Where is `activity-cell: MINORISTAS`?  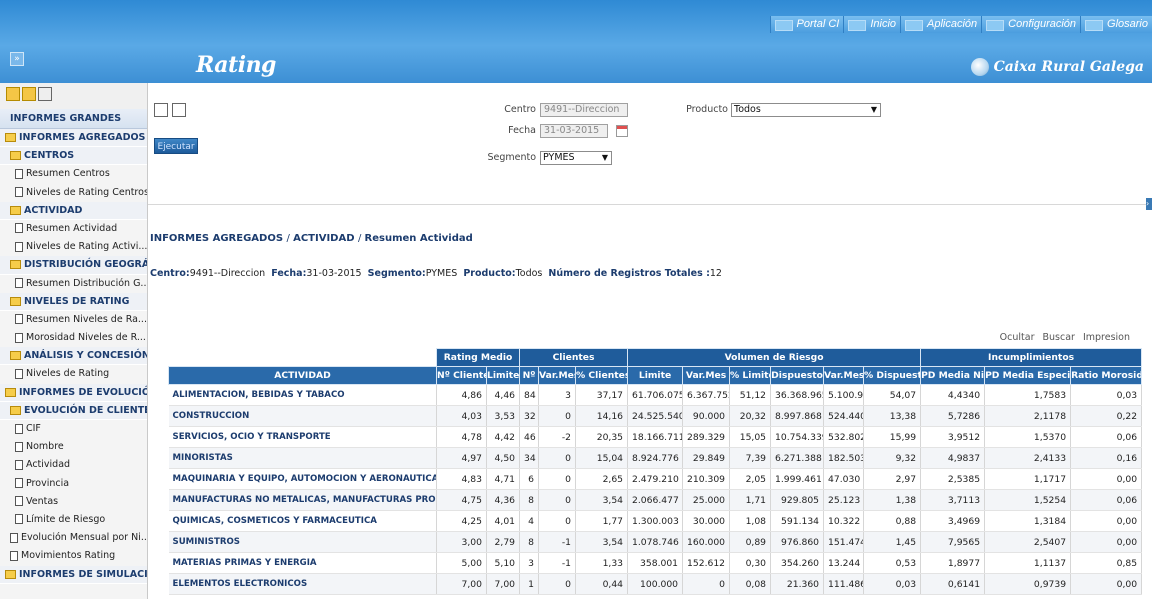
activity-cell: MINORISTAS is located at coordinates (302, 458).